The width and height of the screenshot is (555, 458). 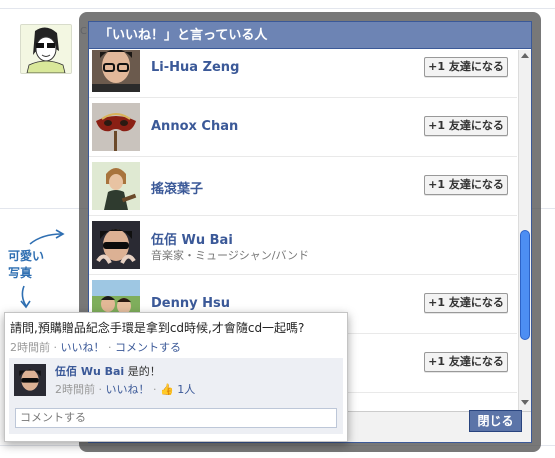 What do you see at coordinates (230, 255) in the screenshot?
I see `person-category: 音楽家・ミュージシャン/バンド` at bounding box center [230, 255].